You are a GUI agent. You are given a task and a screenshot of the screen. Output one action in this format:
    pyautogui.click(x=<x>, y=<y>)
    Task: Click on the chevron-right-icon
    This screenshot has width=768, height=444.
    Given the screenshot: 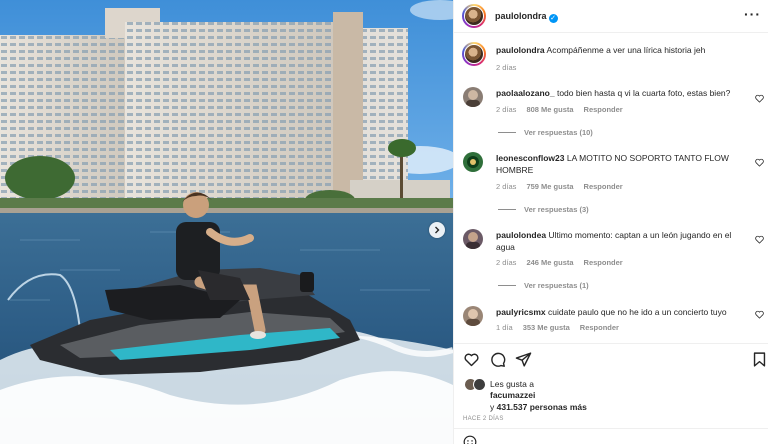 What is the action you would take?
    pyautogui.click(x=437, y=230)
    